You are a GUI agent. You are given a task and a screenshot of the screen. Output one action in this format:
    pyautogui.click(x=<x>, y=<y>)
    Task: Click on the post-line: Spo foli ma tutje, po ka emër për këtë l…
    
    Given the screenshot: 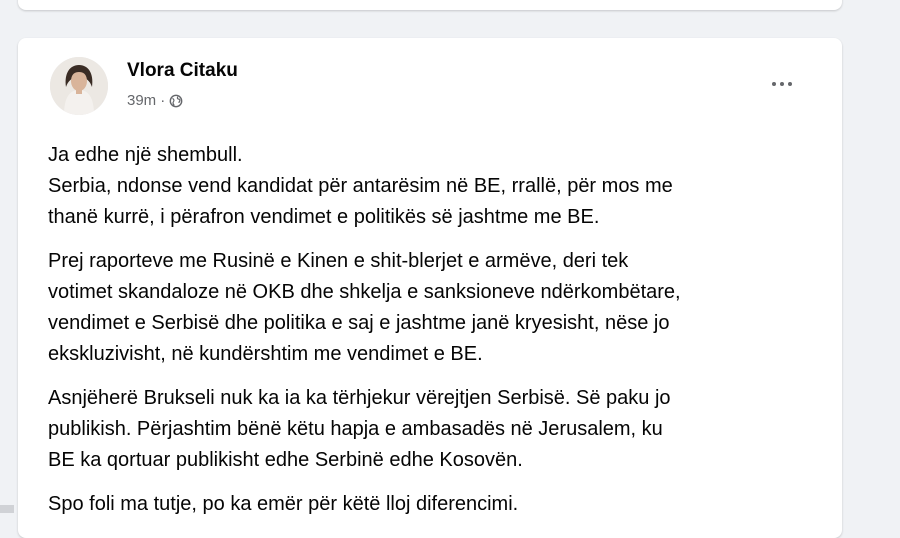 What is the action you would take?
    pyautogui.click(x=283, y=504)
    